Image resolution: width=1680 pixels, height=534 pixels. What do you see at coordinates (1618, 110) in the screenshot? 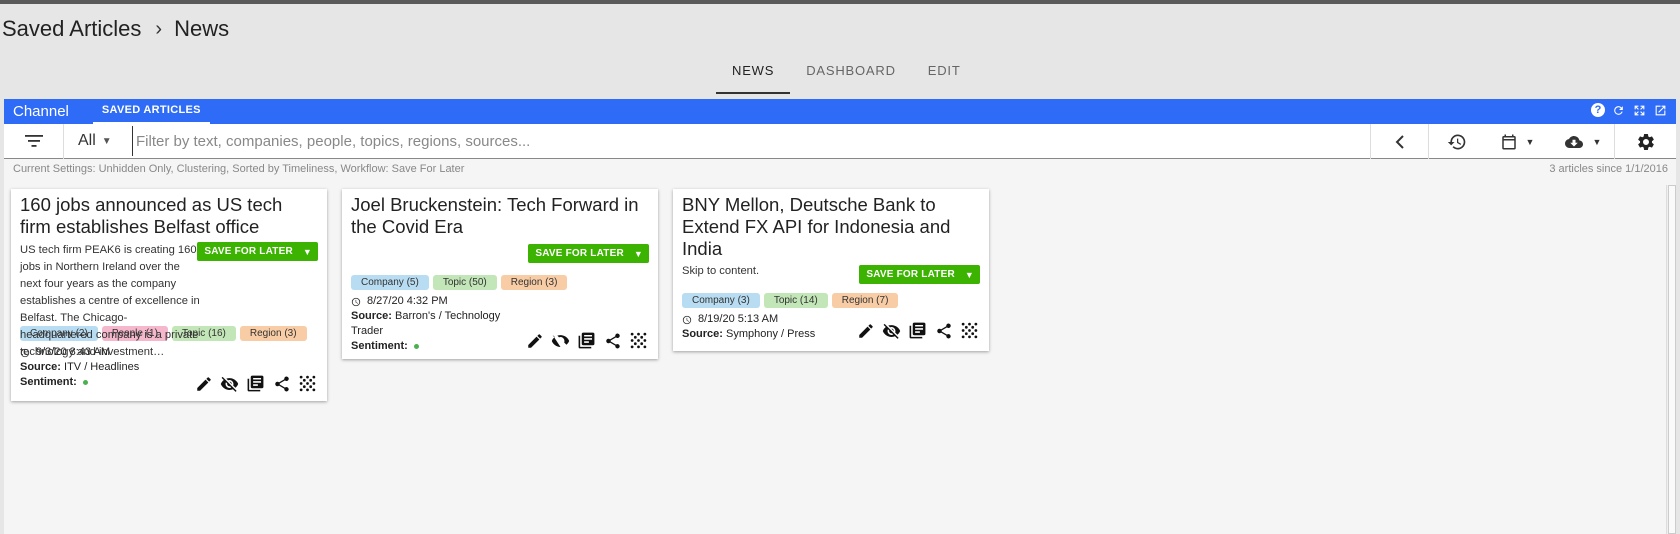
I see `refresh-icon` at bounding box center [1618, 110].